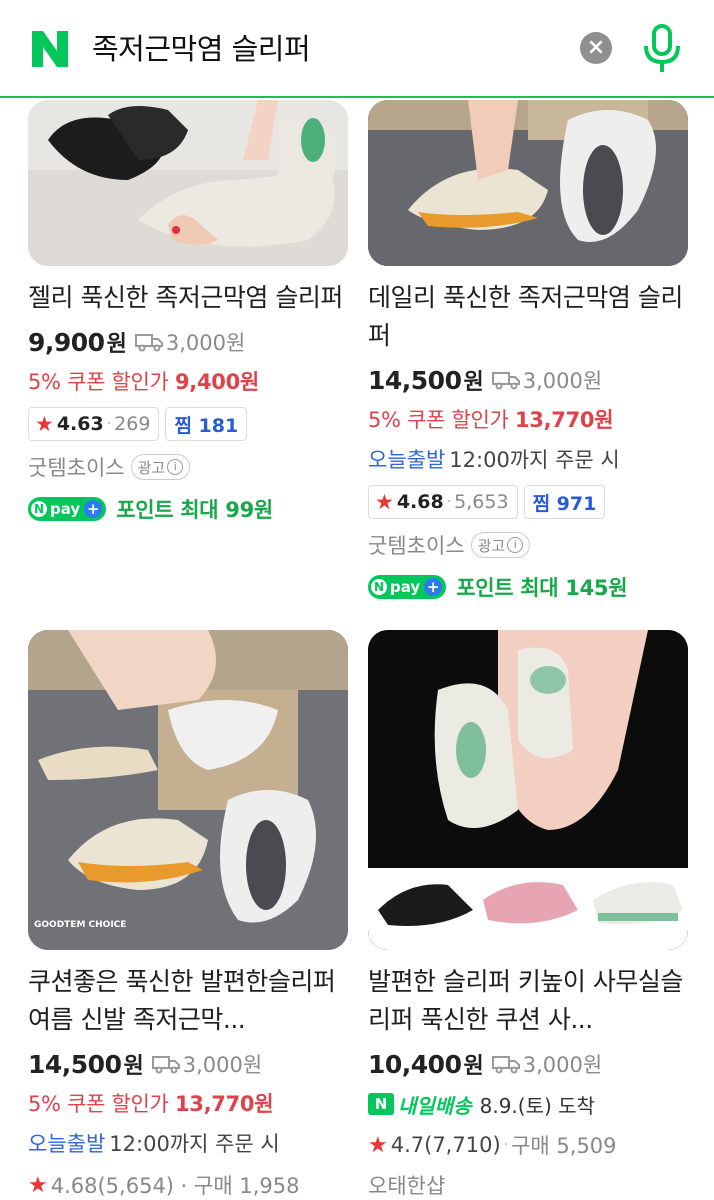  What do you see at coordinates (188, 298) in the screenshot?
I see `product-title: 젤리 푹신한 족저근막염 슬리퍼` at bounding box center [188, 298].